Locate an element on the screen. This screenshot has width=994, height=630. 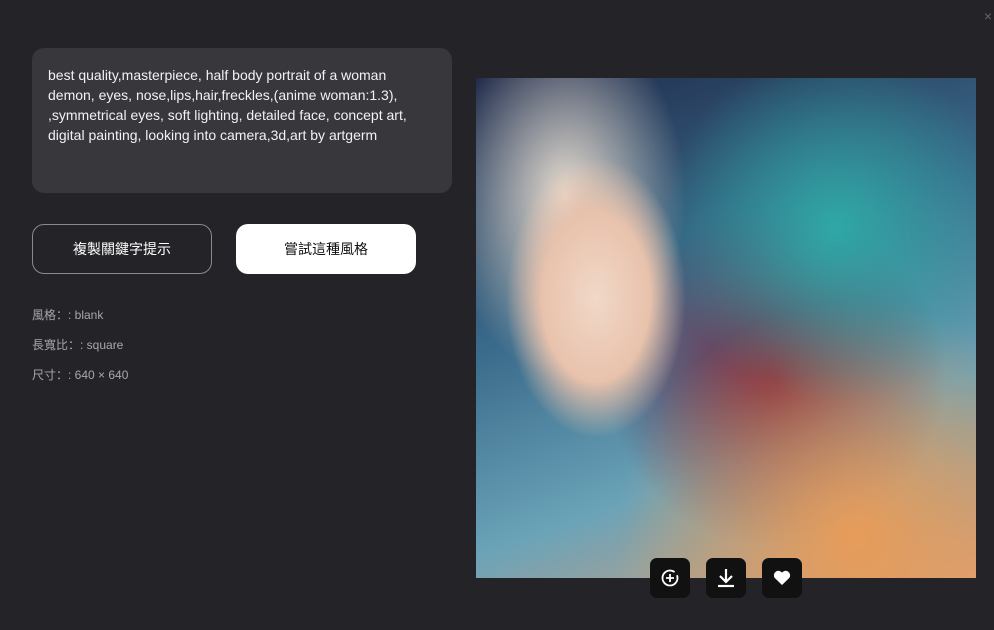
download-icon is located at coordinates (726, 578).